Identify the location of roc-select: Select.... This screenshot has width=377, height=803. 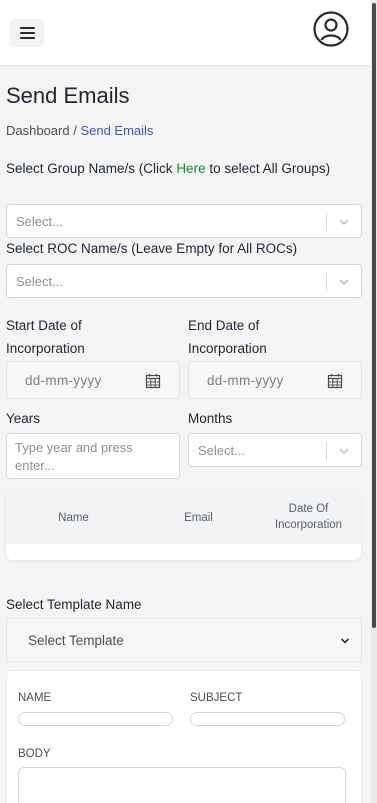
(184, 281).